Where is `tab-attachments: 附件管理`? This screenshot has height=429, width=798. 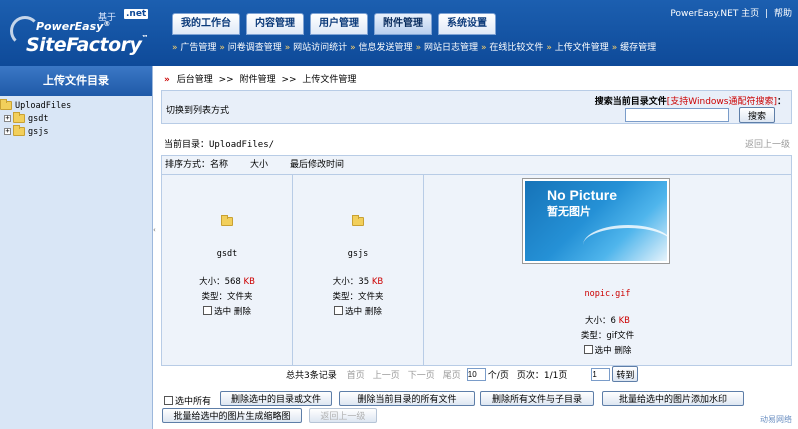 tab-attachments: 附件管理 is located at coordinates (403, 24).